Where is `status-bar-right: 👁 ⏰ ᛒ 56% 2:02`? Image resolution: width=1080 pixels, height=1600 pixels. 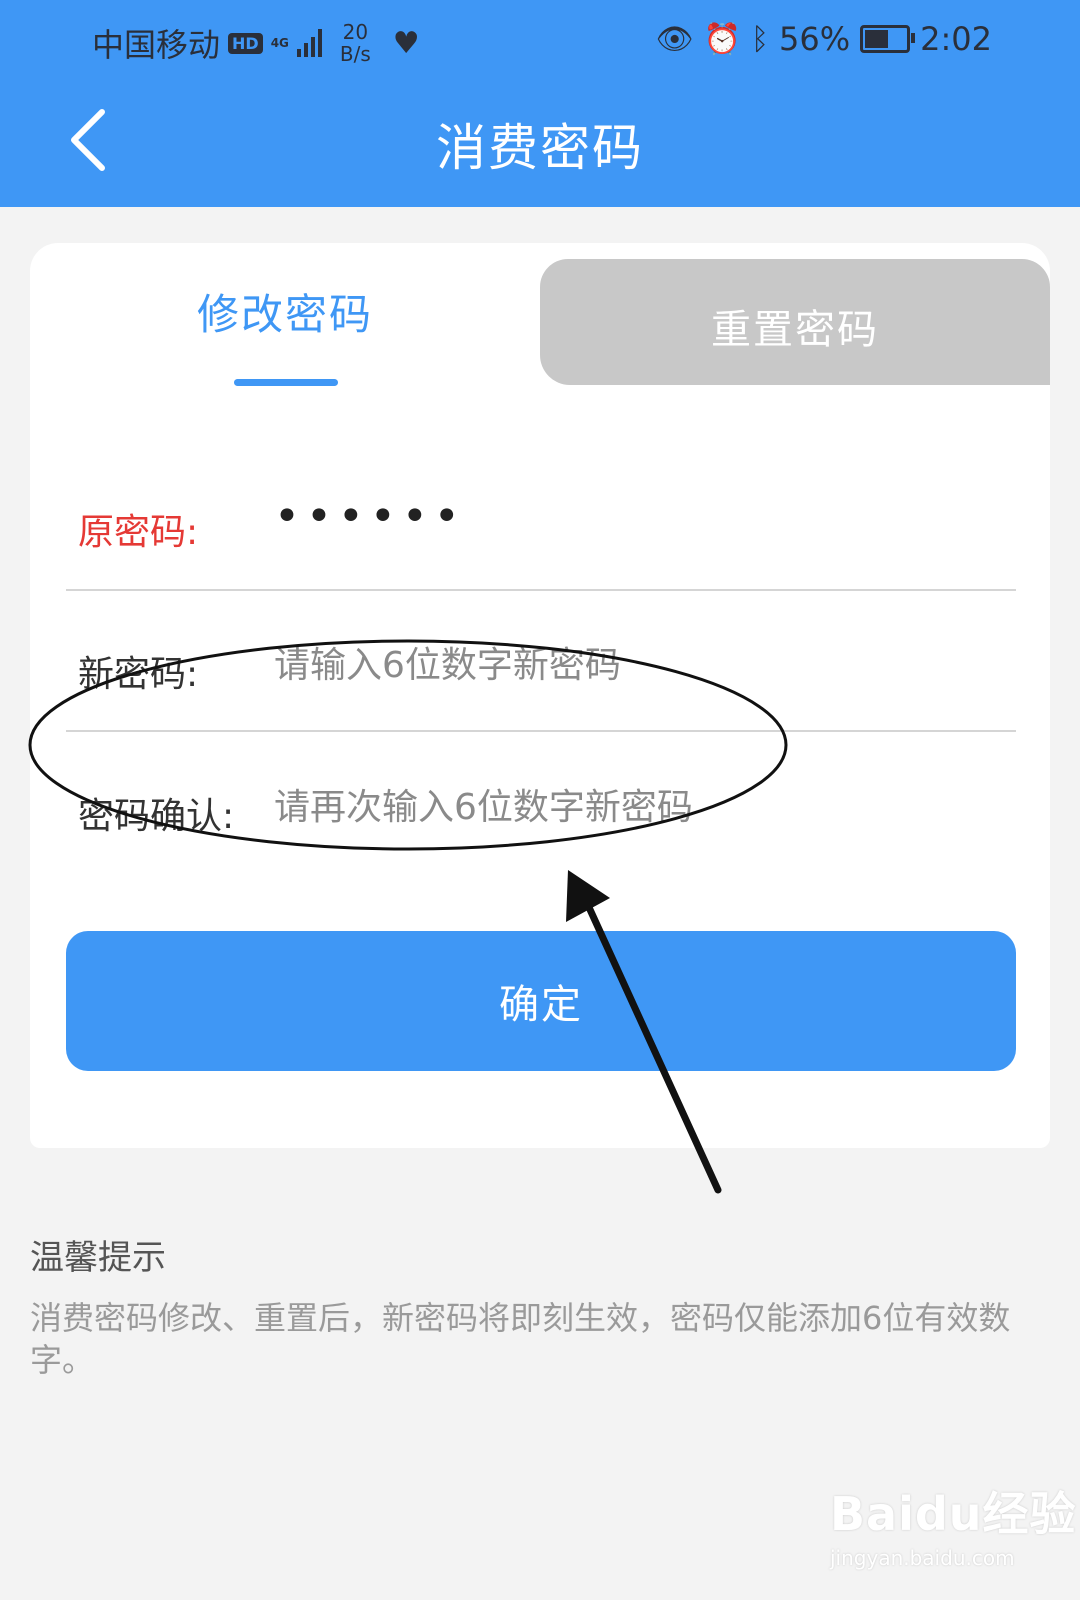 status-bar-right: 👁 ⏰ ᛒ 56% 2:02 is located at coordinates (824, 39).